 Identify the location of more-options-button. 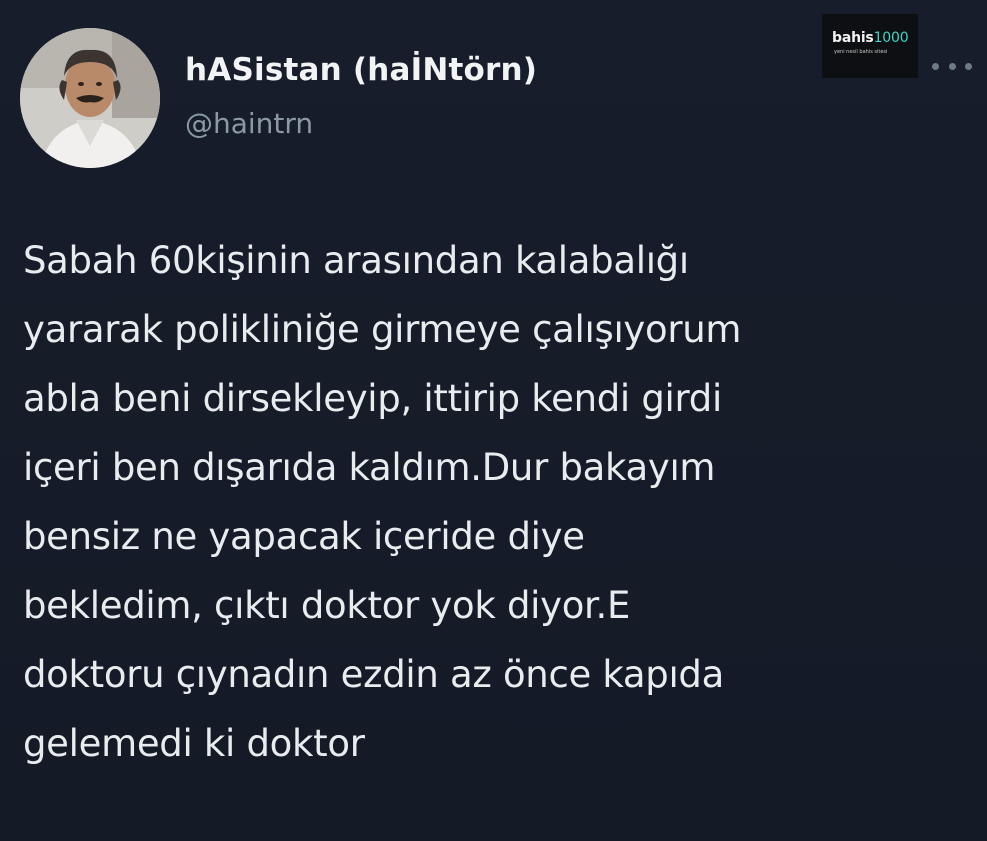
(952, 66).